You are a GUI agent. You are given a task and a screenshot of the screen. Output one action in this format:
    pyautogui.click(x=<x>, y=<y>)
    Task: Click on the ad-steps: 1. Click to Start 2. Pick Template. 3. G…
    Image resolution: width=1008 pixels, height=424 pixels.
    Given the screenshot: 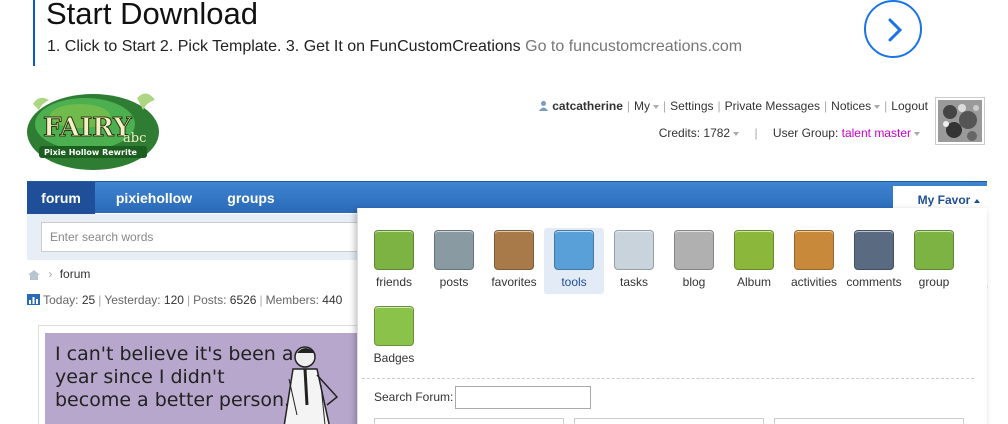 What is the action you would take?
    pyautogui.click(x=284, y=46)
    